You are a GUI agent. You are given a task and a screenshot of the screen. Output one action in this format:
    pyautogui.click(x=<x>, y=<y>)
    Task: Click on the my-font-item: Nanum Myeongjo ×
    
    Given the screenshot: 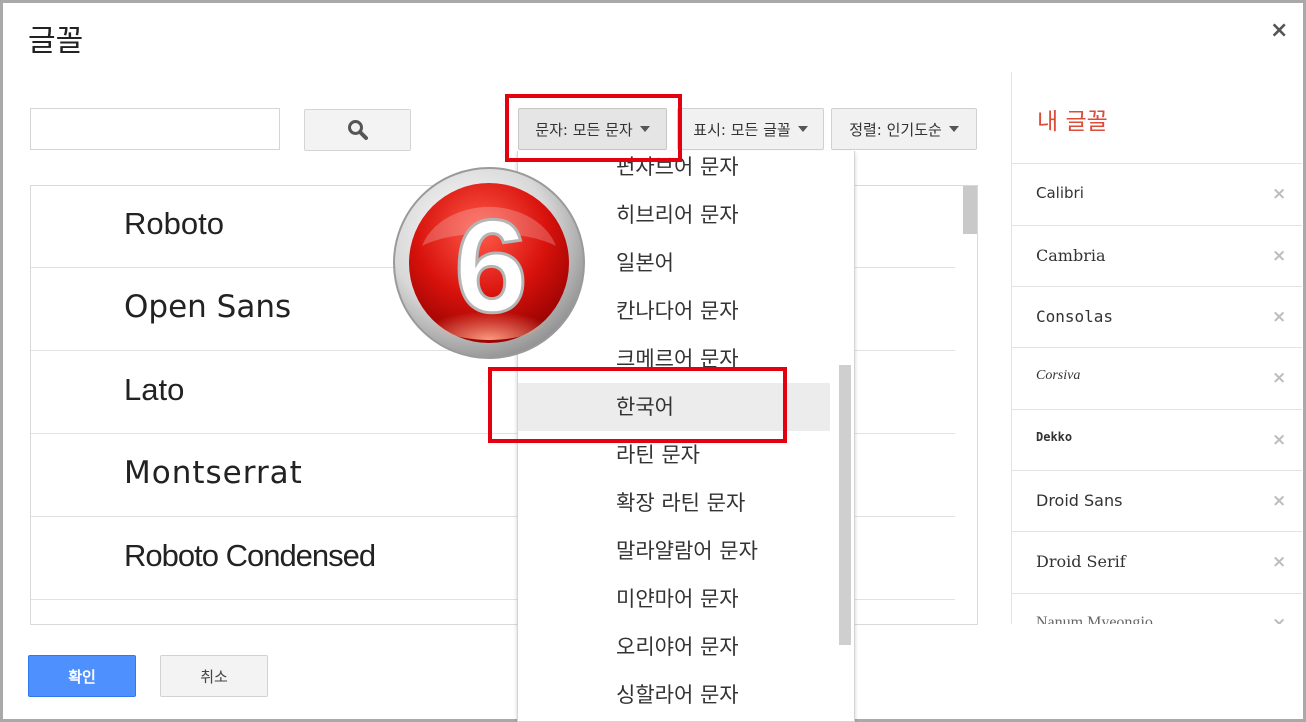 What is the action you would take?
    pyautogui.click(x=1157, y=608)
    